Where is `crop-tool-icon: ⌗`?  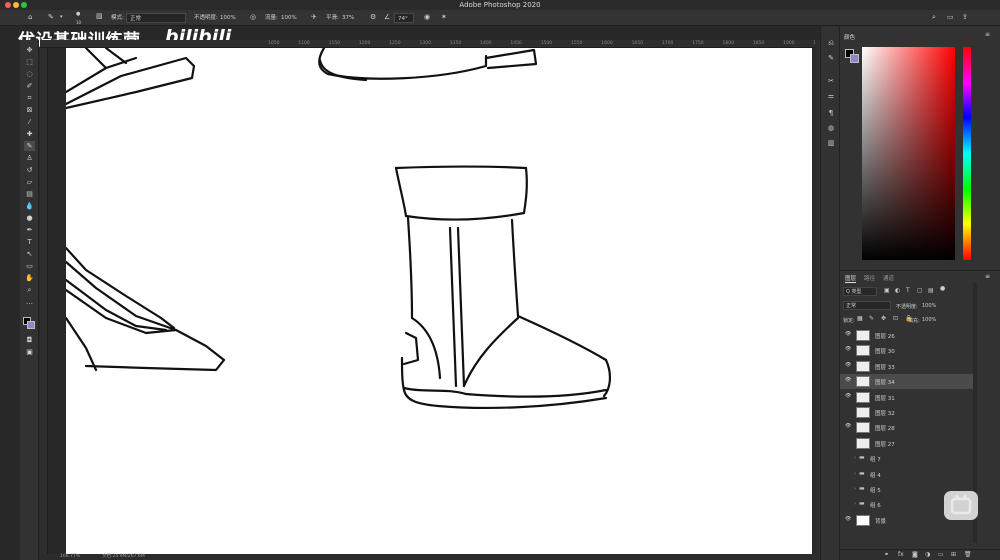 crop-tool-icon: ⌗ is located at coordinates (29, 98).